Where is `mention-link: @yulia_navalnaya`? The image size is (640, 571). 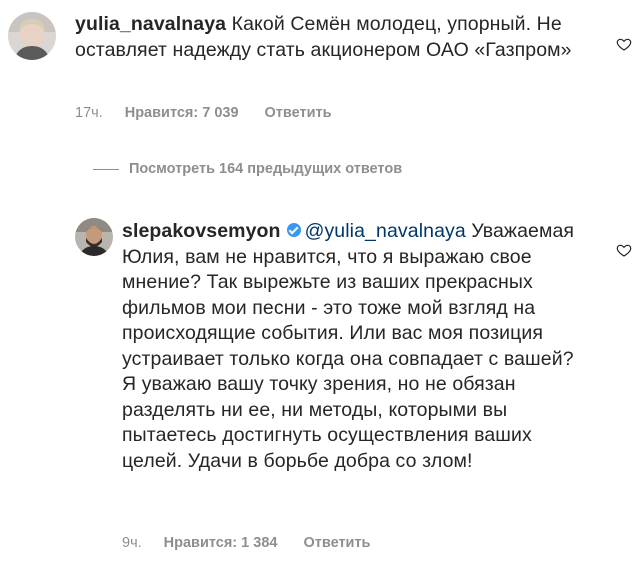 mention-link: @yulia_navalnaya is located at coordinates (385, 231).